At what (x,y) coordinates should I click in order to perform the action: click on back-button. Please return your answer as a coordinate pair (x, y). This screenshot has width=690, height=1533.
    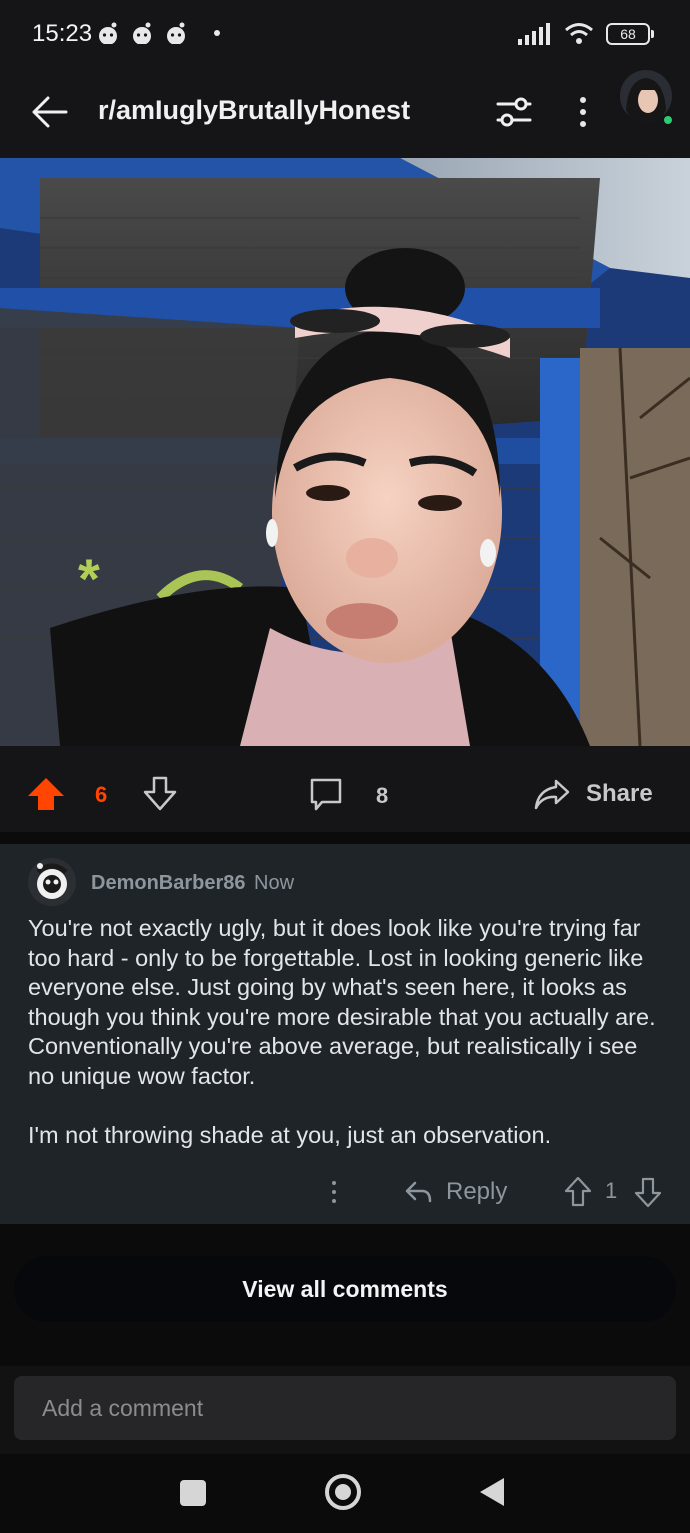
    Looking at the image, I should click on (50, 112).